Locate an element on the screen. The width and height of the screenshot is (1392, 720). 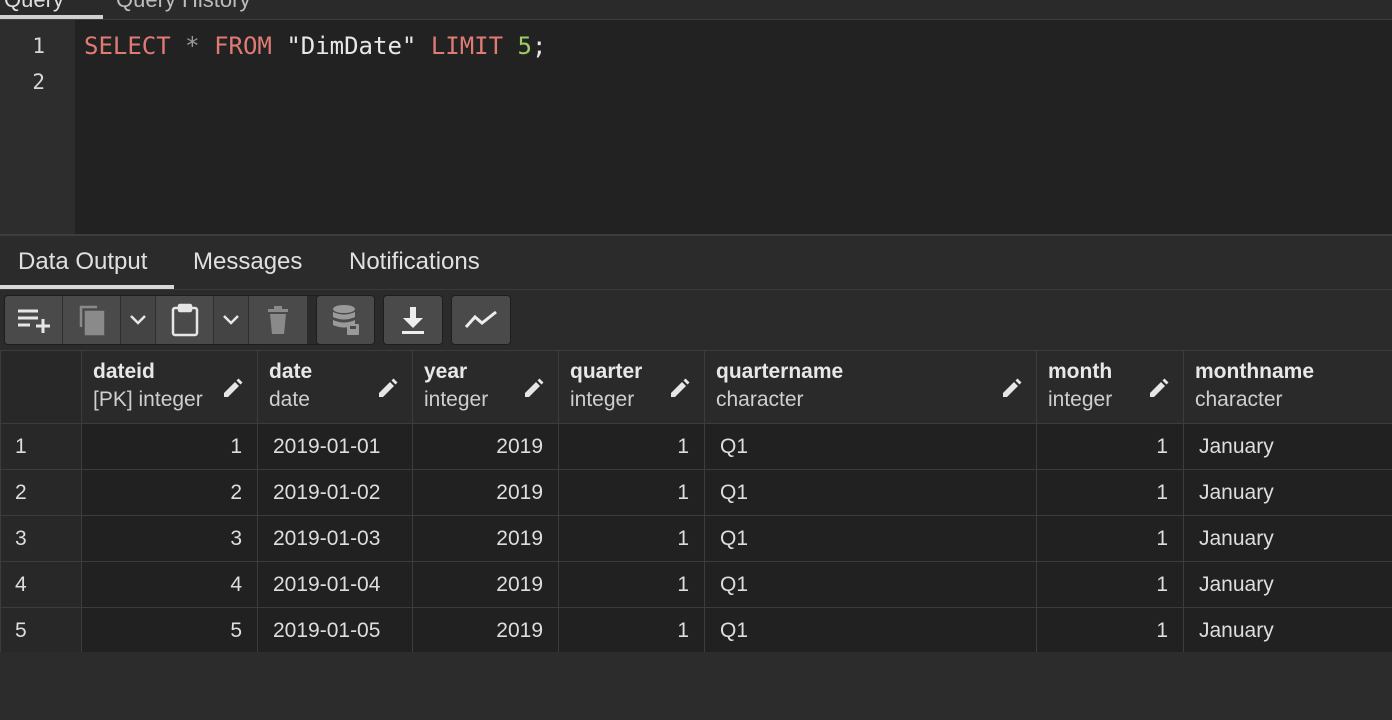
cell-date: 2019-01-05 is located at coordinates (335, 630).